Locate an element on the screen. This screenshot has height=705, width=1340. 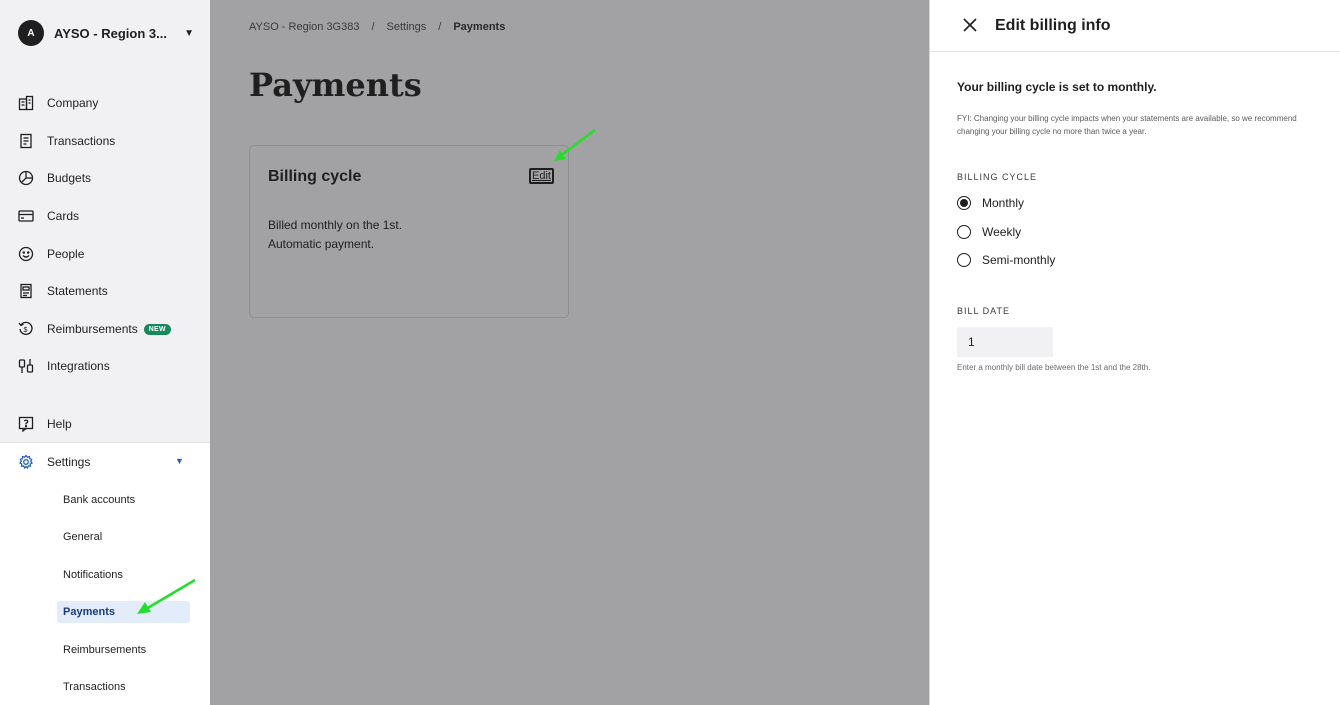
new-badge: NEW is located at coordinates (157, 329).